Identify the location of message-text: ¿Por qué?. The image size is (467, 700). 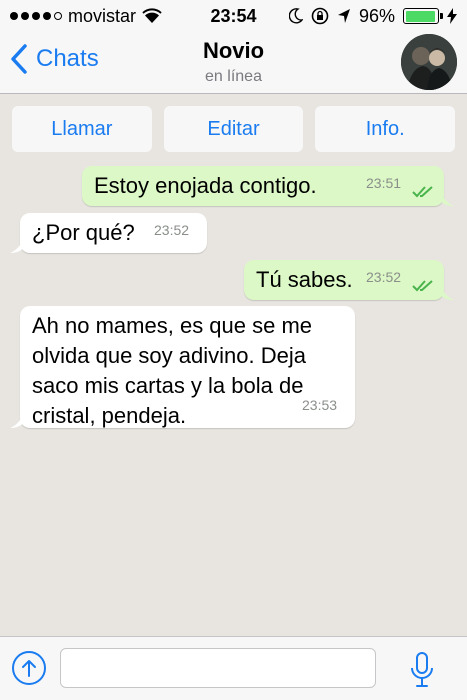
(83, 232).